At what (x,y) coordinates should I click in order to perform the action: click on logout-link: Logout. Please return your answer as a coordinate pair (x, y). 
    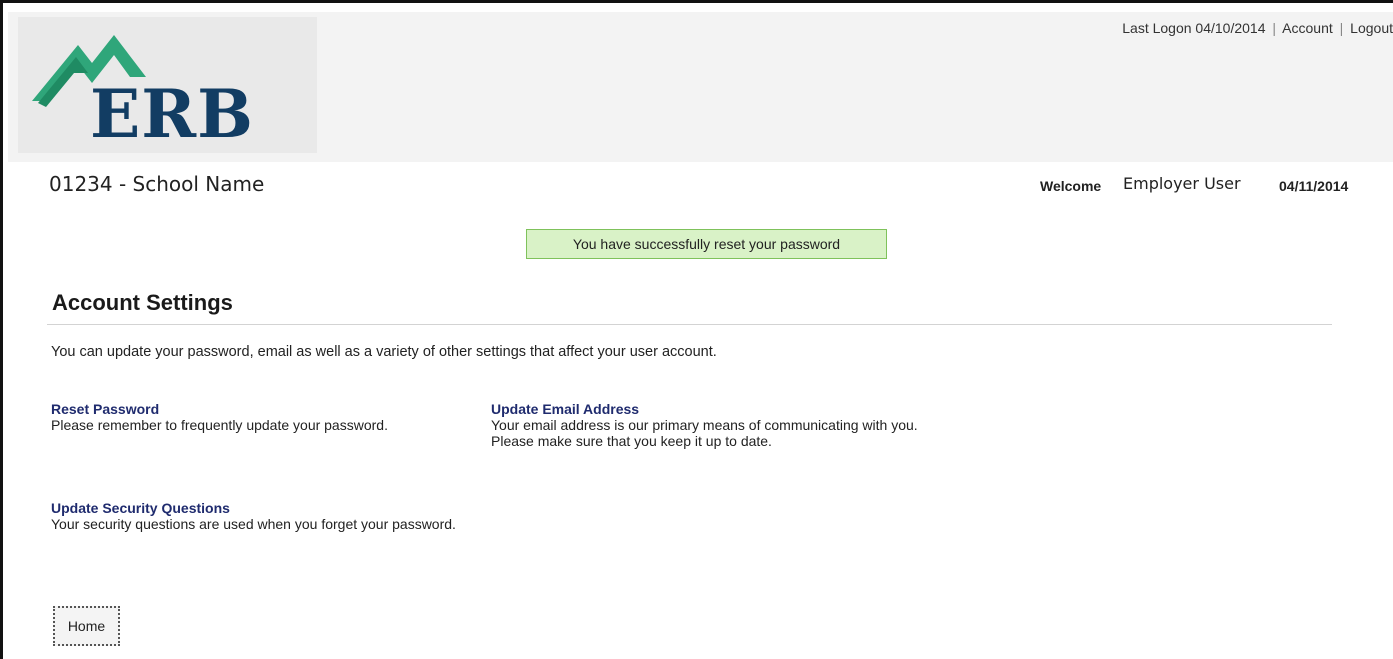
    Looking at the image, I should click on (1371, 28).